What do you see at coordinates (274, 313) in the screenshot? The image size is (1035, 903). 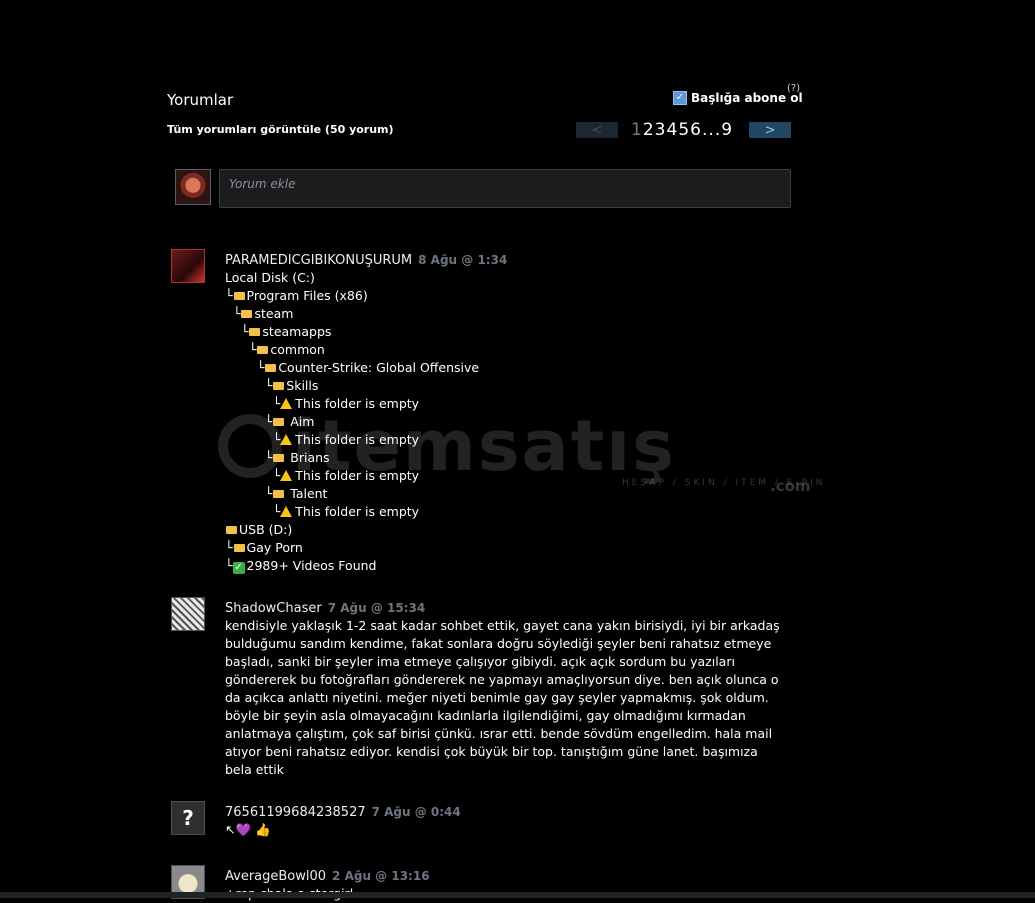 I see `tree-line: steam` at bounding box center [274, 313].